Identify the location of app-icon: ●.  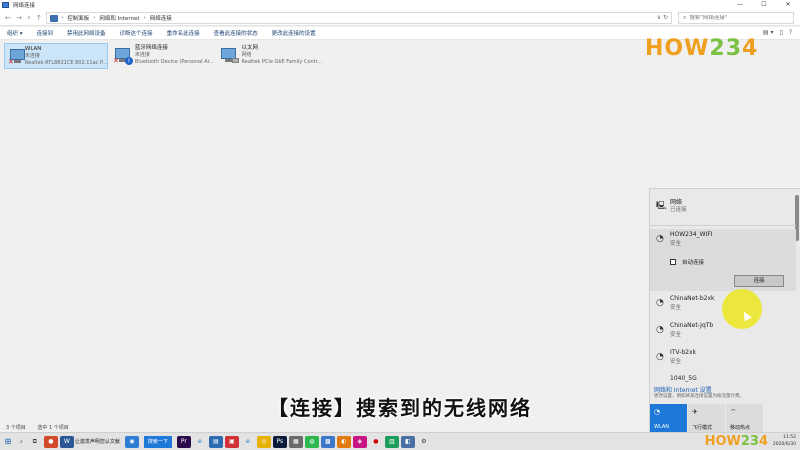
(50, 441).